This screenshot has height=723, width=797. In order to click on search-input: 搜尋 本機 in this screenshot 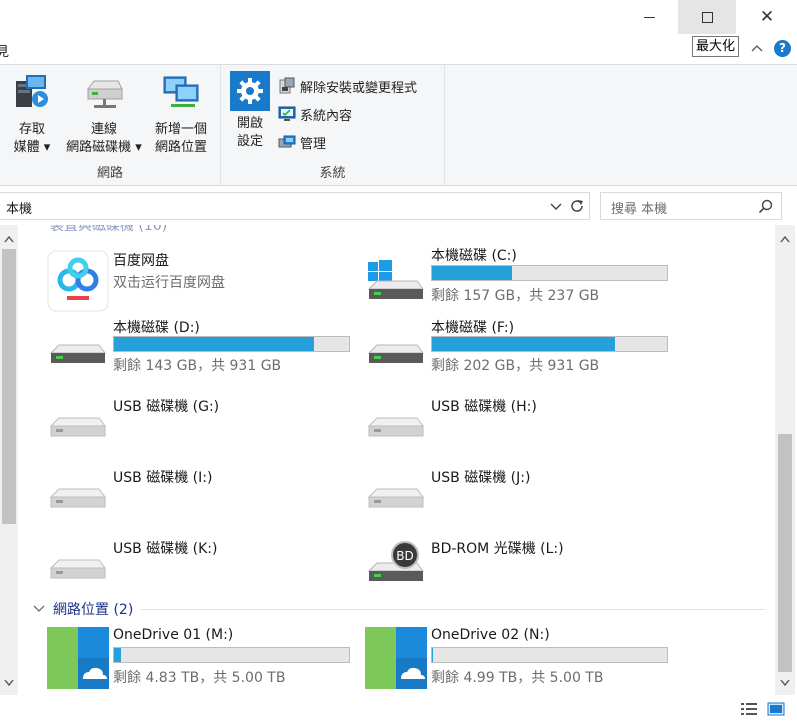, I will do `click(639, 207)`.